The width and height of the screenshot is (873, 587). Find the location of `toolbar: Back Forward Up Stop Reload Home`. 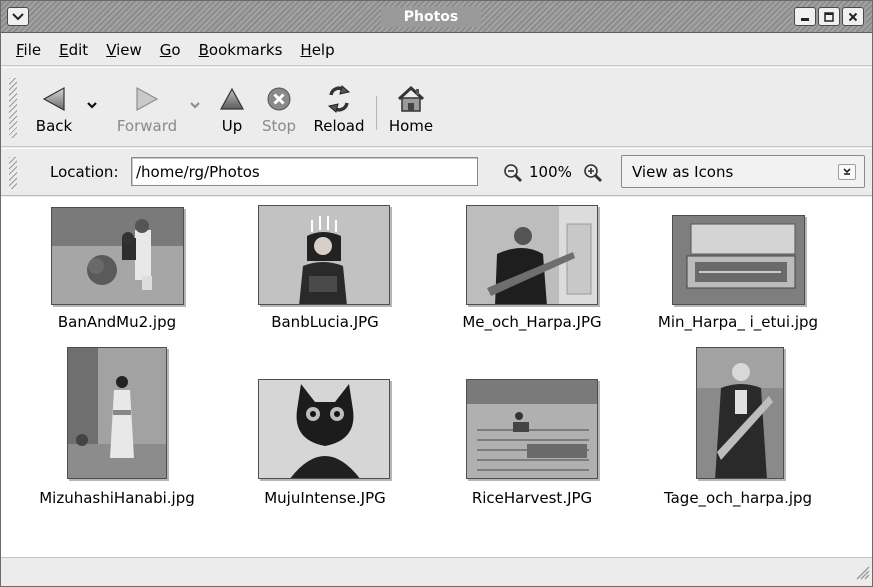

toolbar: Back Forward Up Stop Reload Home is located at coordinates (436, 107).